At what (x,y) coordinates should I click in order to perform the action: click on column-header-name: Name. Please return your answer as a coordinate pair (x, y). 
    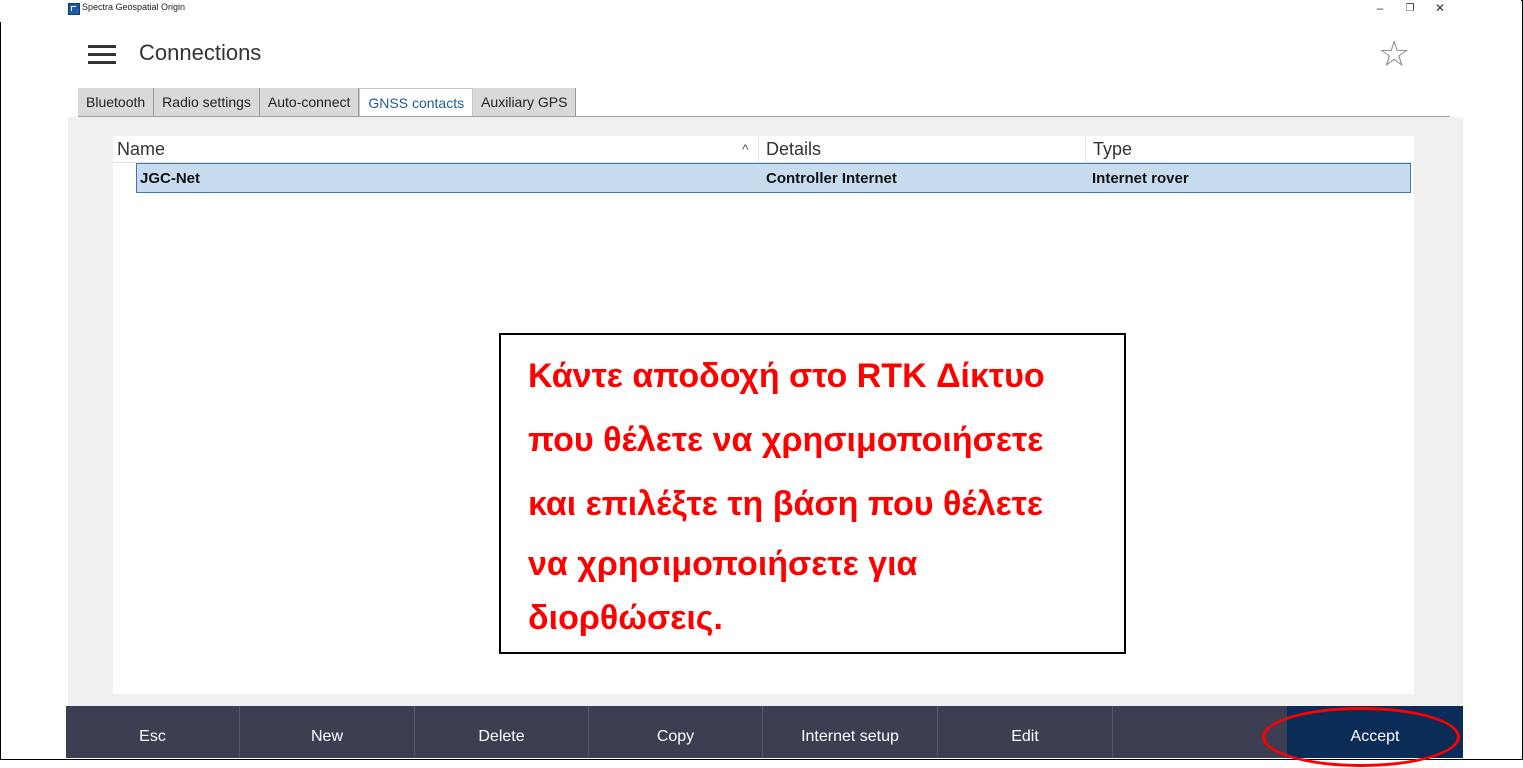
    Looking at the image, I should click on (141, 149).